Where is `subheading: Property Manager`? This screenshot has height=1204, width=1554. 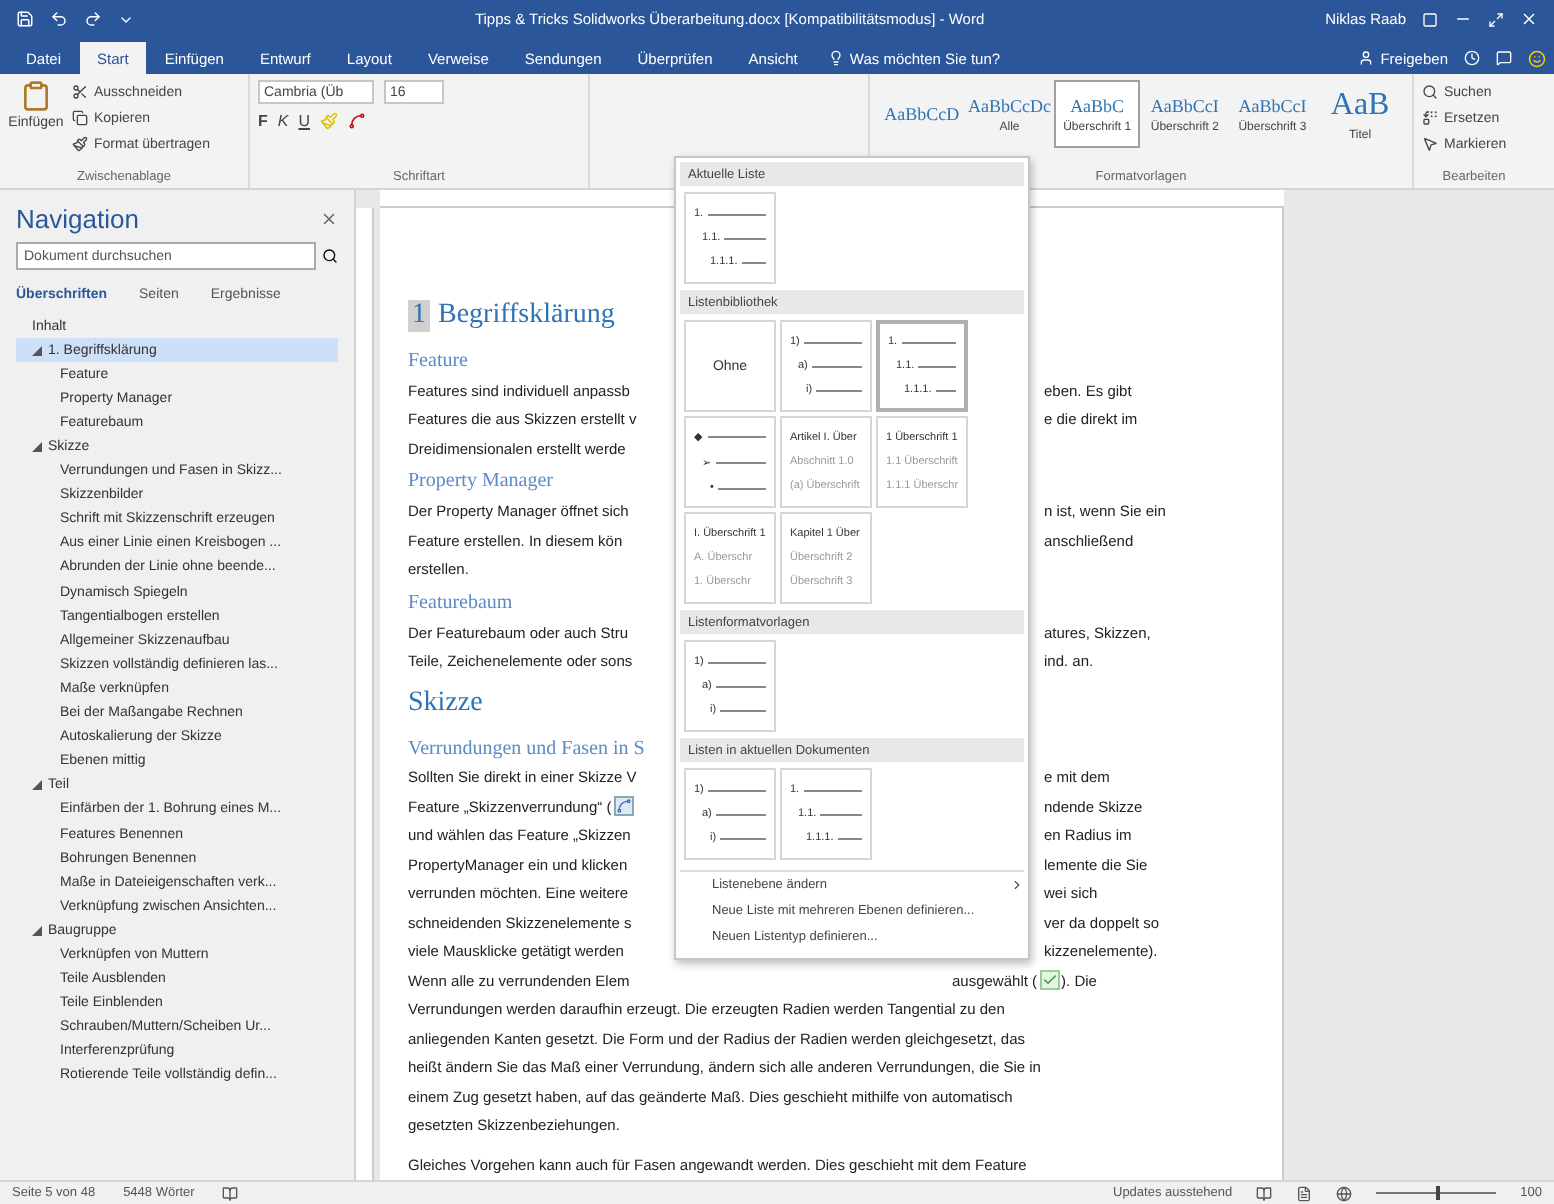
subheading: Property Manager is located at coordinates (480, 483).